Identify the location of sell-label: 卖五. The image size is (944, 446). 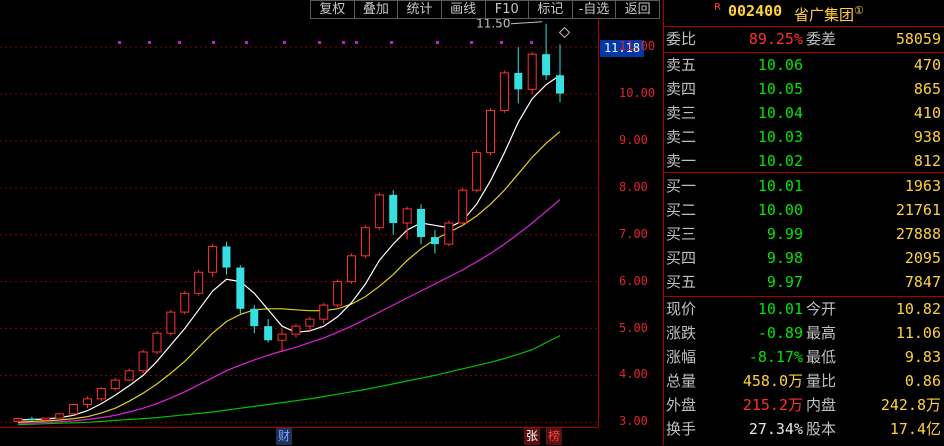
(681, 65).